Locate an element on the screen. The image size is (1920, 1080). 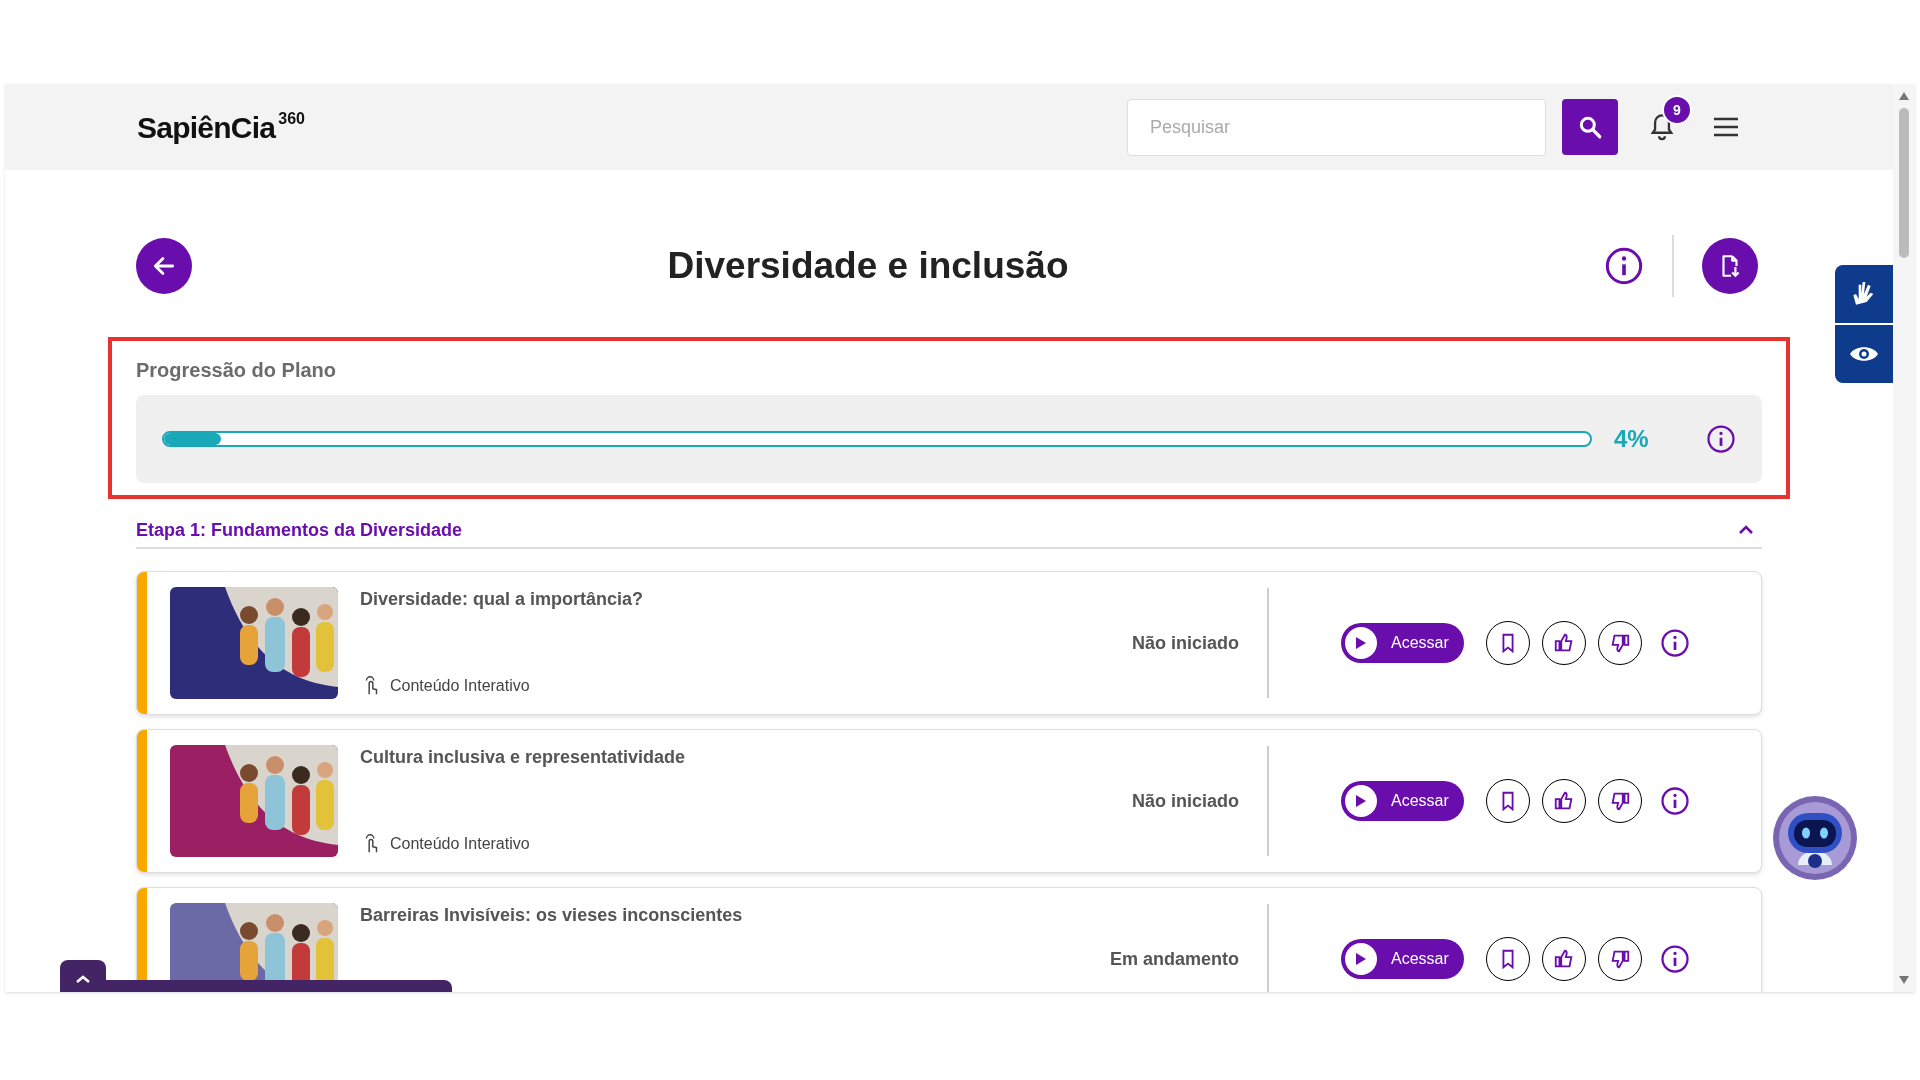
search-icon is located at coordinates (1590, 127).